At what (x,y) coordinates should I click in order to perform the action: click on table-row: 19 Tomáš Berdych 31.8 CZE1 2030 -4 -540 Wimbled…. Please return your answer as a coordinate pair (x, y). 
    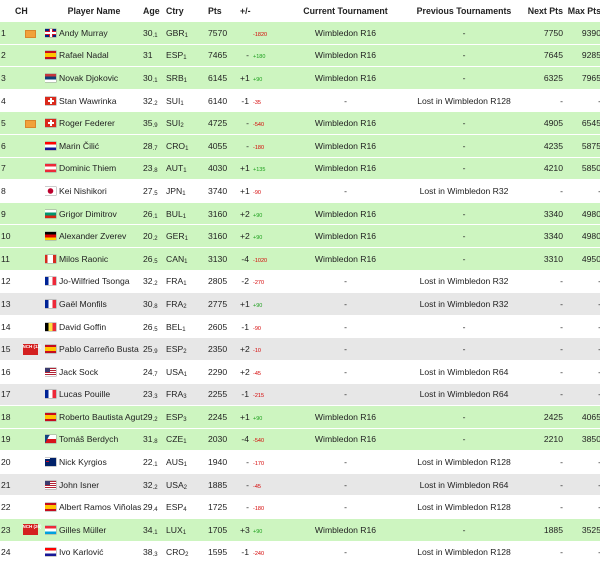
    Looking at the image, I should click on (300, 439).